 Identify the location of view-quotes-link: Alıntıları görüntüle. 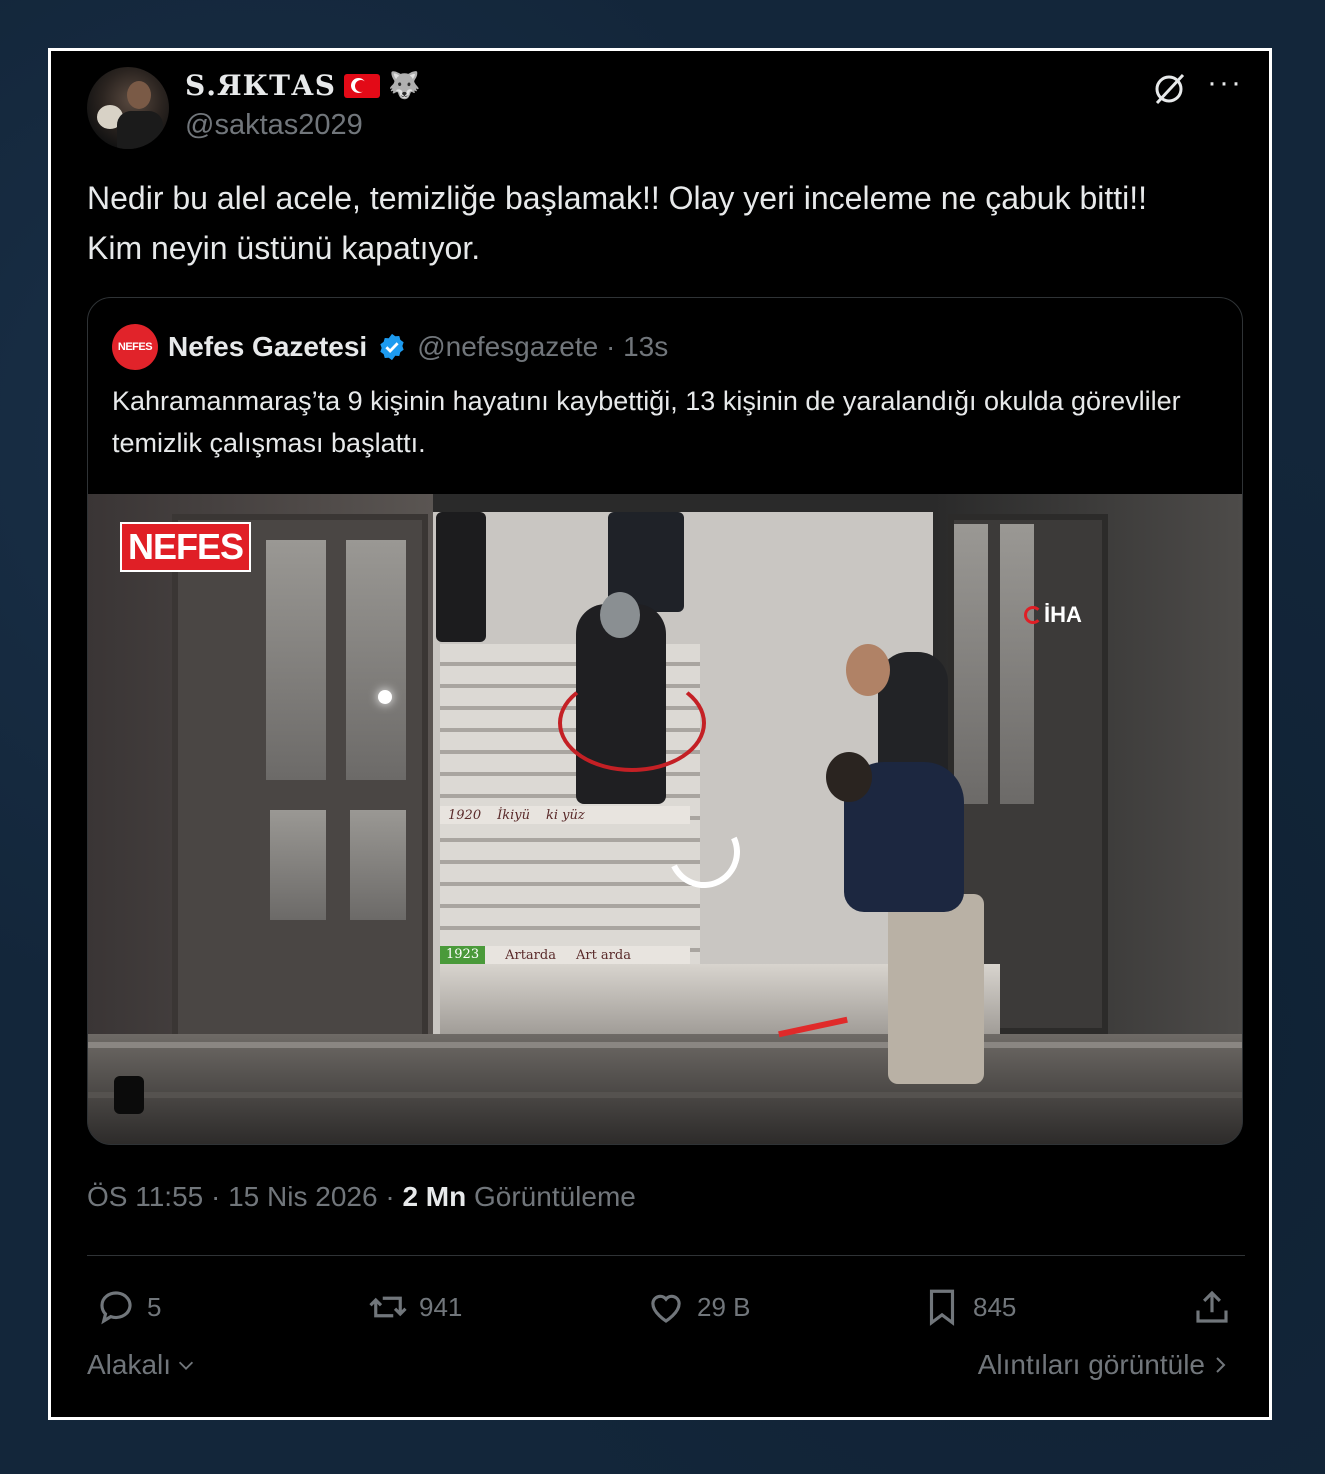
(1104, 1365).